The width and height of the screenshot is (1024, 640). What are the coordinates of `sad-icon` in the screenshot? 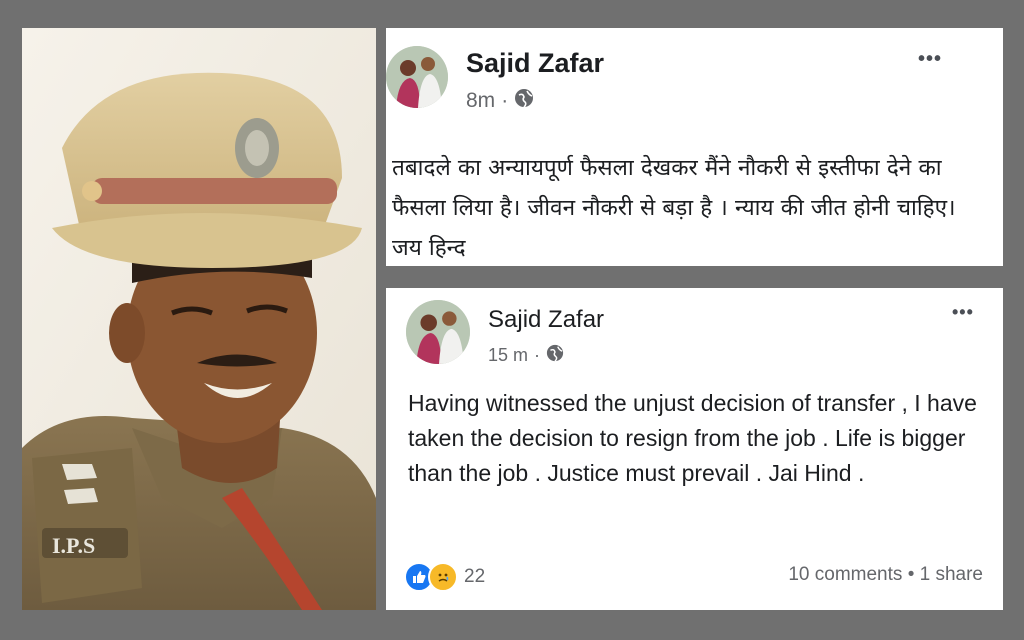 It's located at (443, 577).